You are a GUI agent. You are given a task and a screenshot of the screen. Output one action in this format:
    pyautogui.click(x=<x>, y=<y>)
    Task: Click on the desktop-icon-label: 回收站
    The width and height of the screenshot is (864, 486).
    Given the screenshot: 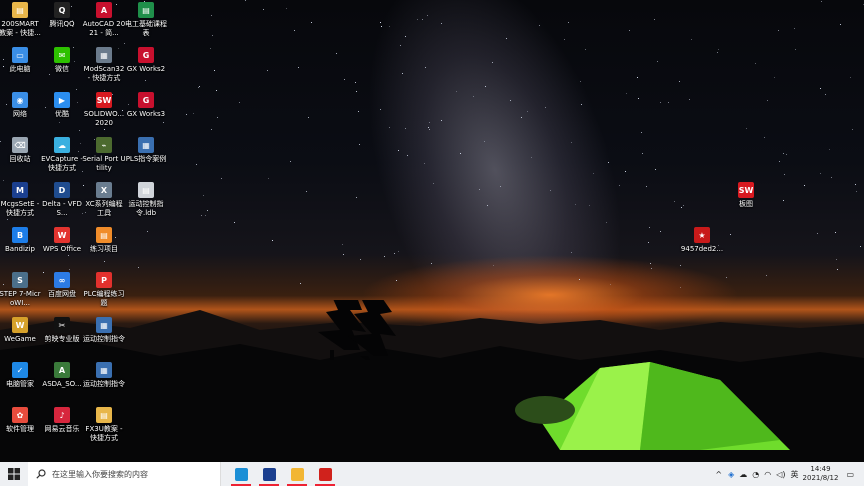 What is the action you would take?
    pyautogui.click(x=20, y=159)
    